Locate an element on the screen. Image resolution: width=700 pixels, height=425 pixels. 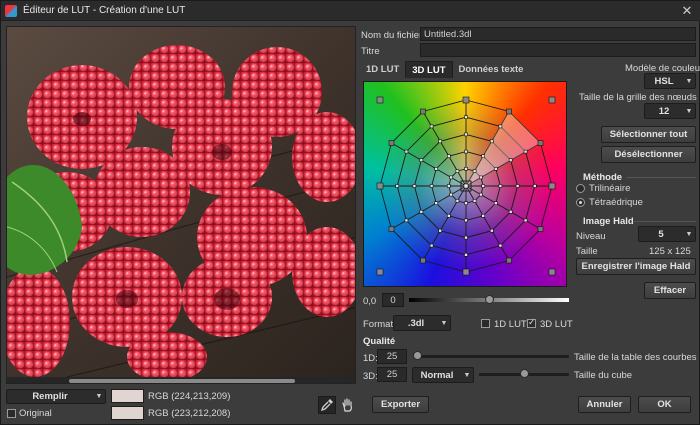
hand-icon is located at coordinates (348, 405).